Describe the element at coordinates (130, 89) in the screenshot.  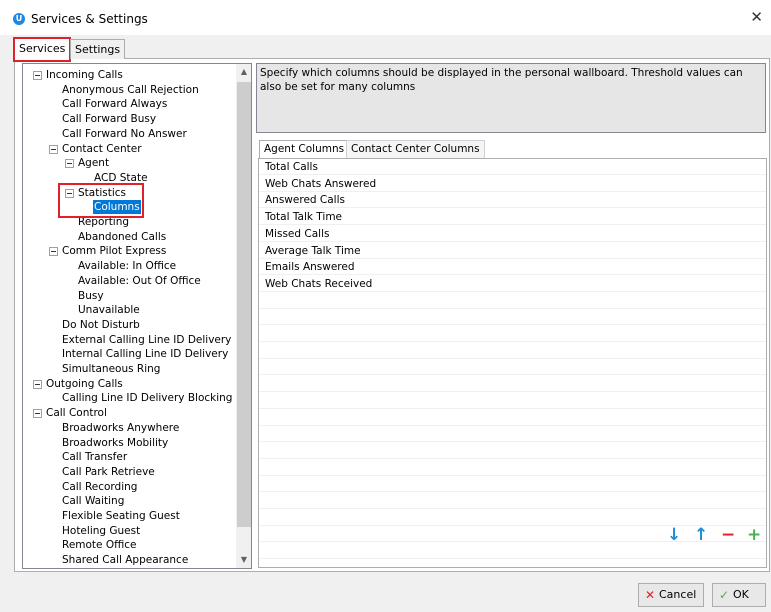
I see `tree-item-label: Anonymous Call Rejection` at that location.